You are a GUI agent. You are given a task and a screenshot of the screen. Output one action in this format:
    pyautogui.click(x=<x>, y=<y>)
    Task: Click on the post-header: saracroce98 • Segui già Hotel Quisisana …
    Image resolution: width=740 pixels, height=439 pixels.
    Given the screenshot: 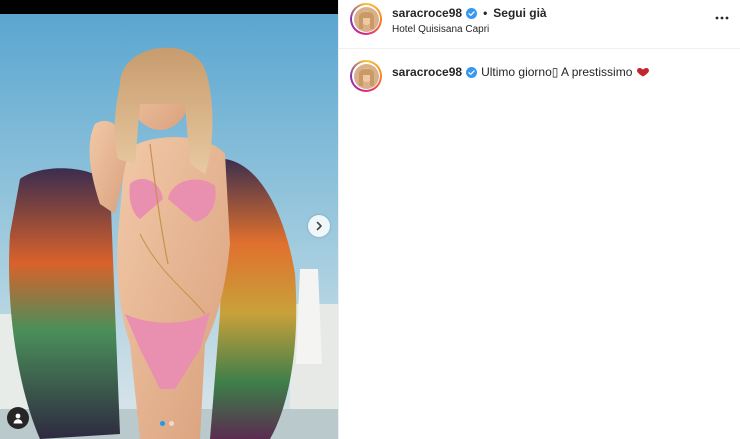 What is the action you would take?
    pyautogui.click(x=539, y=24)
    